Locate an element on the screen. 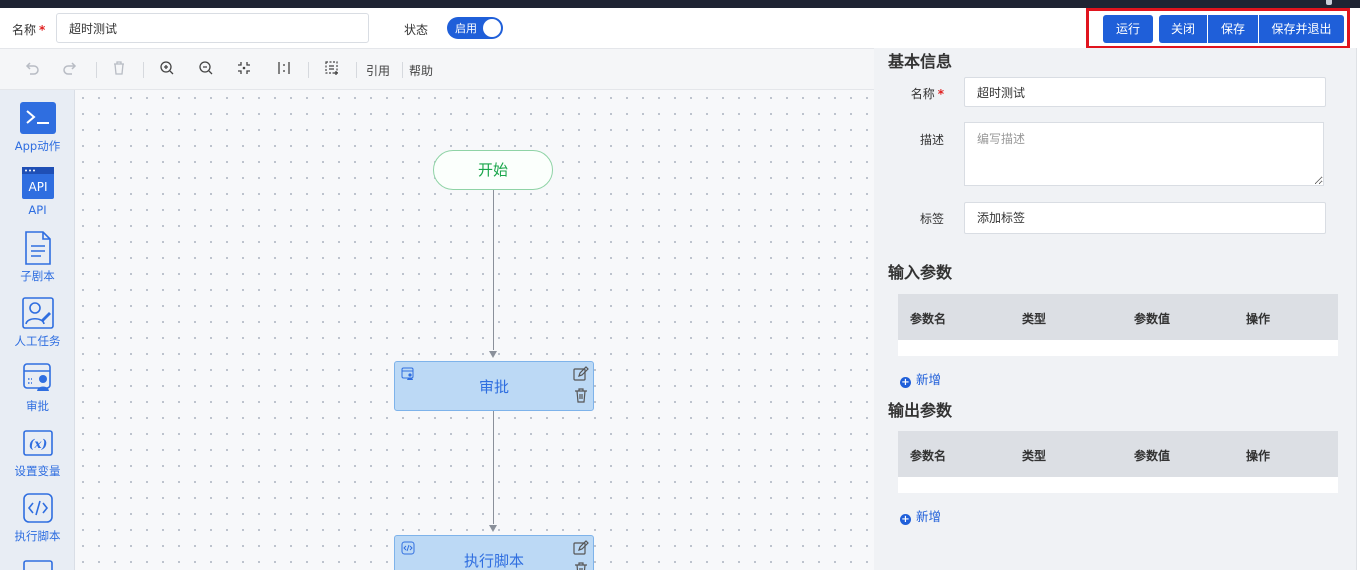 Image resolution: width=1360 pixels, height=570 pixels. palette-item-sub-playbook: 子剧本 is located at coordinates (37, 257).